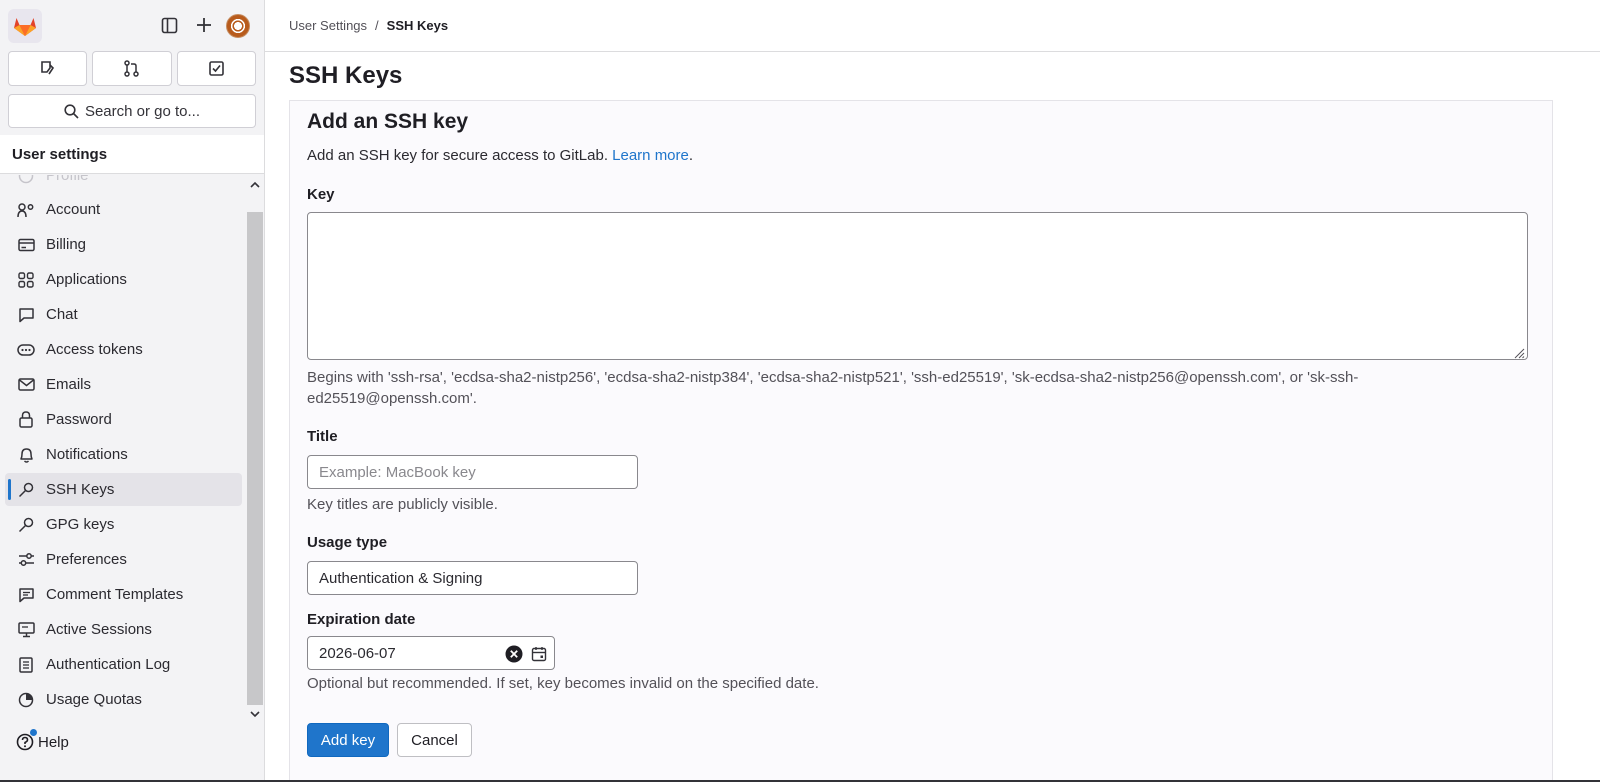  I want to click on sidebar-item-label: Authentication Log, so click(108, 664).